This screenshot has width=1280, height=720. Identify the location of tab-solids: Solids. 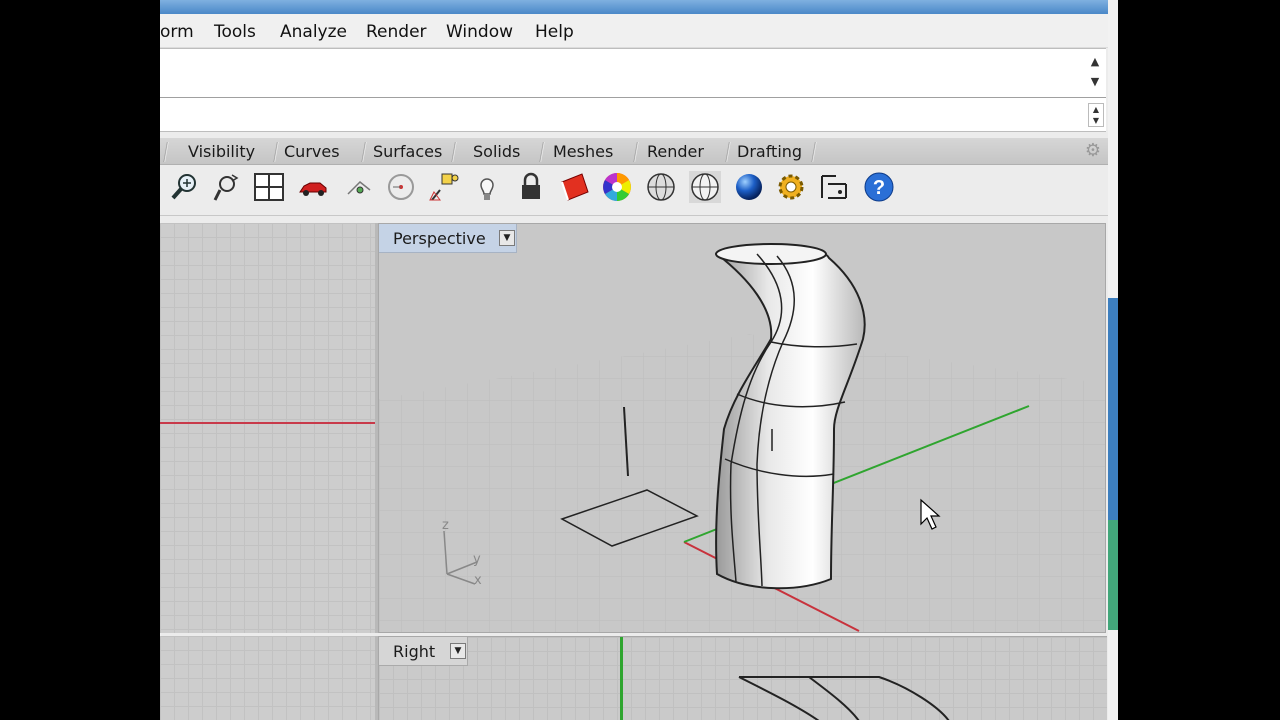
(496, 152).